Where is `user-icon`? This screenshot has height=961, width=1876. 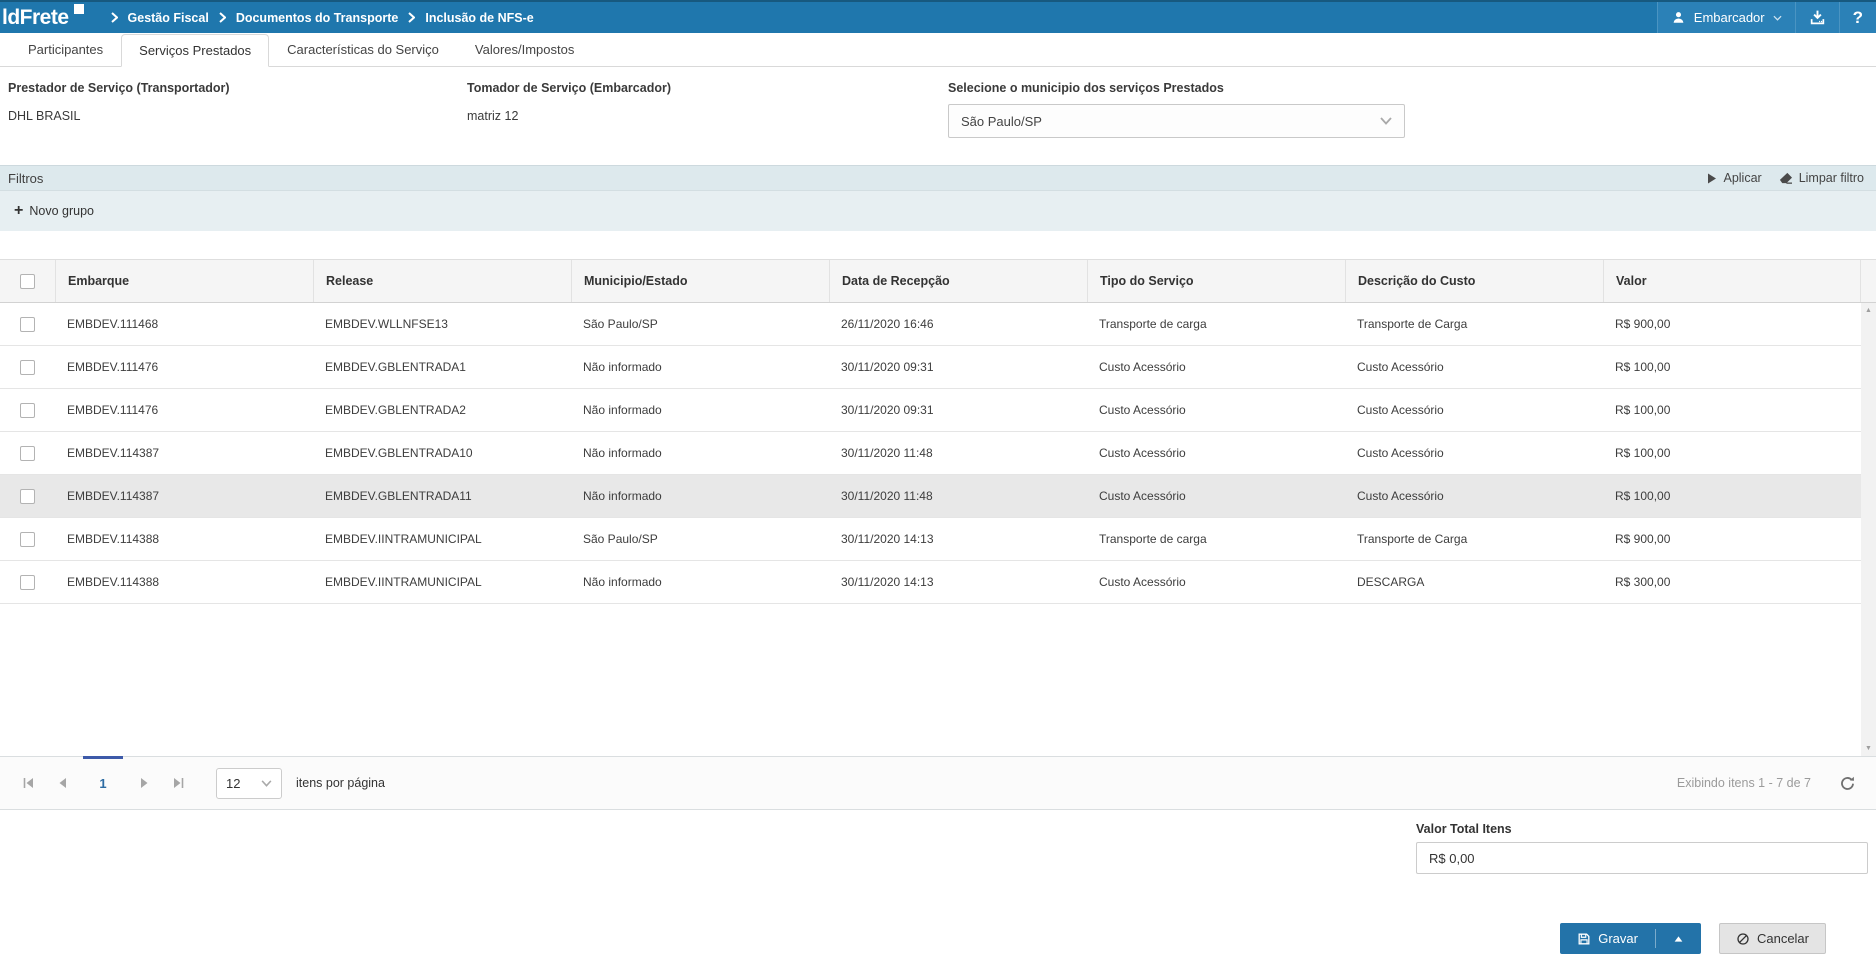
user-icon is located at coordinates (1678, 17).